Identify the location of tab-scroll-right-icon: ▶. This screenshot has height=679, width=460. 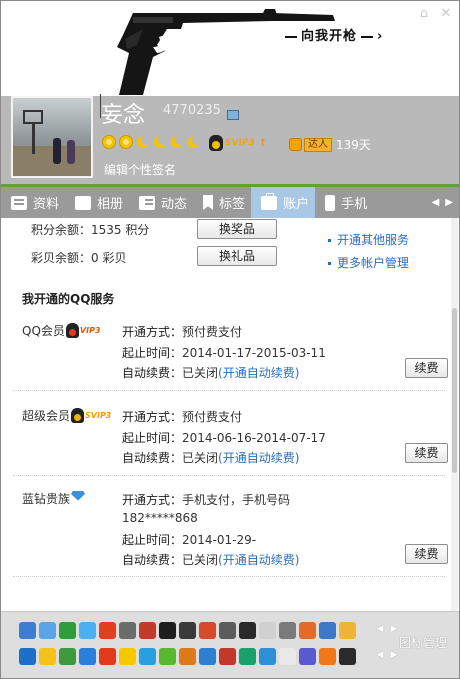
(449, 202).